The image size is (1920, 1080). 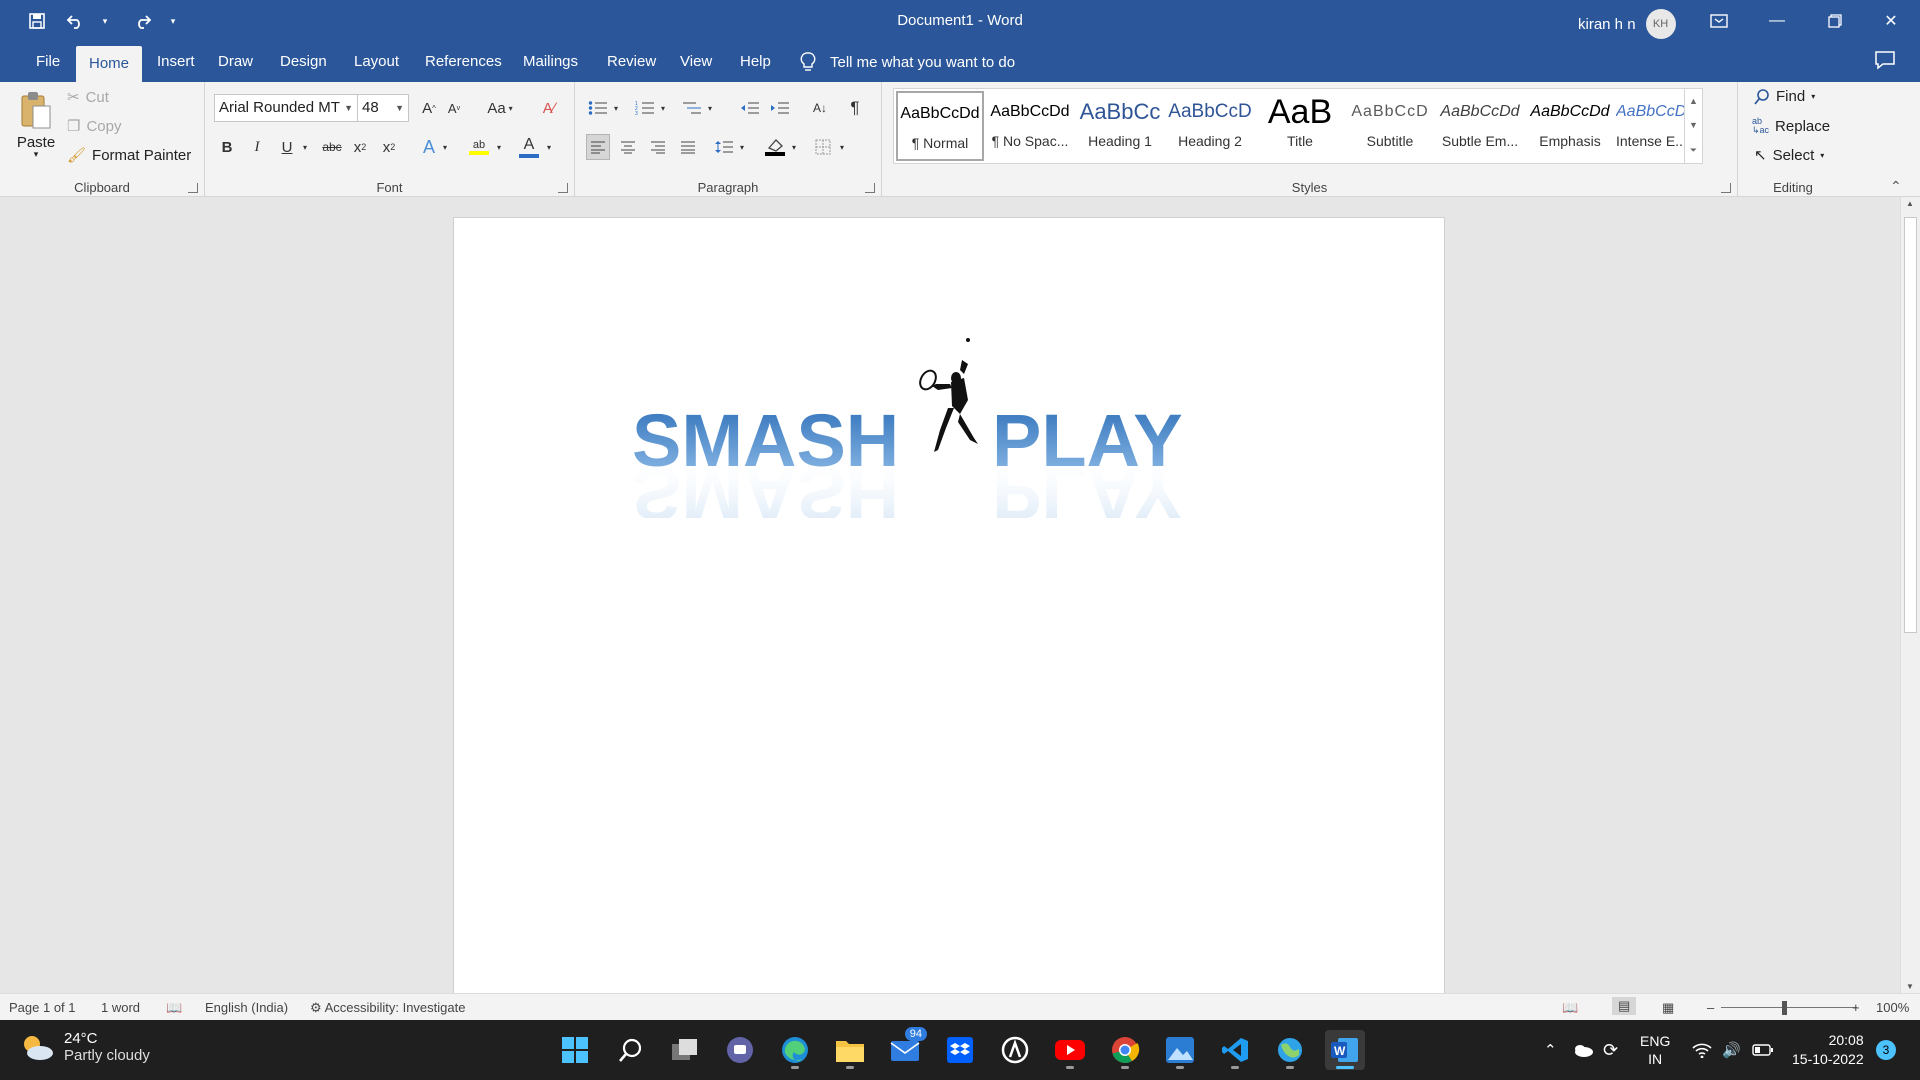 I want to click on zoom-slider-thumb, so click(x=1784, y=1008).